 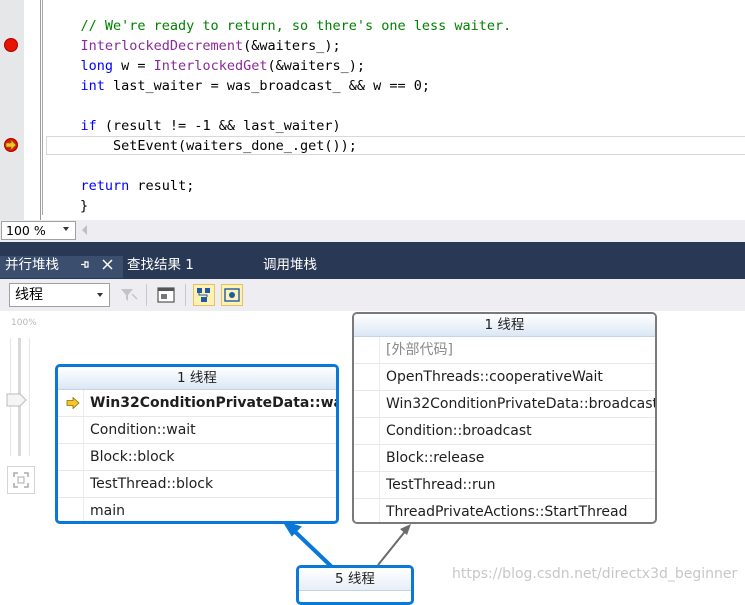 I want to click on frame-label: ThreadPrivateActions::StartThread, so click(x=507, y=512).